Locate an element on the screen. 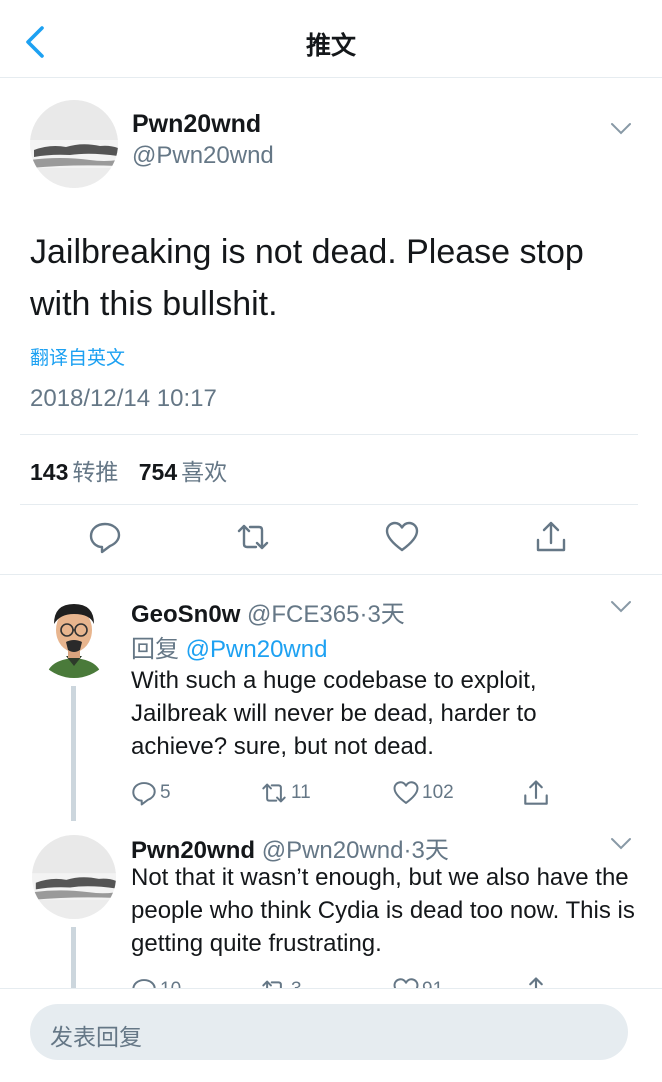  reply-header: GeoSn0w @FCE365·3天 is located at coordinates (268, 611).